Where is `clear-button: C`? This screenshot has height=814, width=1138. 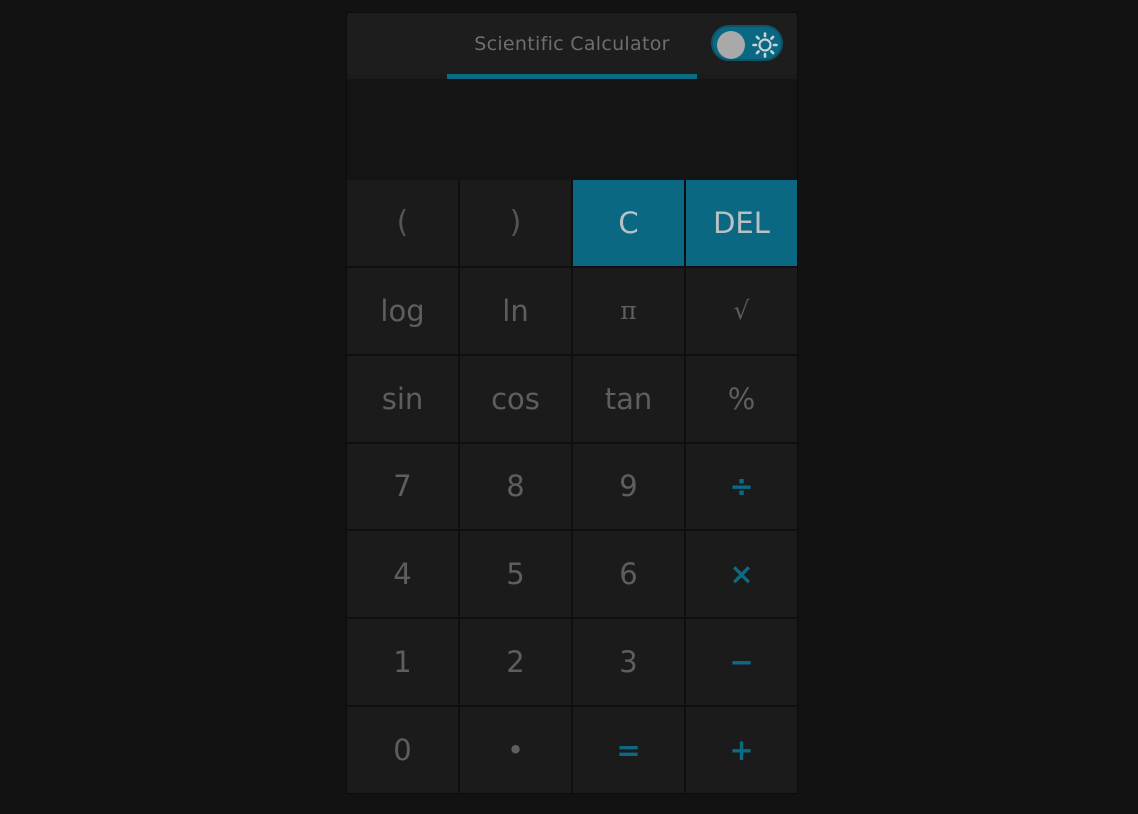 clear-button: C is located at coordinates (628, 223).